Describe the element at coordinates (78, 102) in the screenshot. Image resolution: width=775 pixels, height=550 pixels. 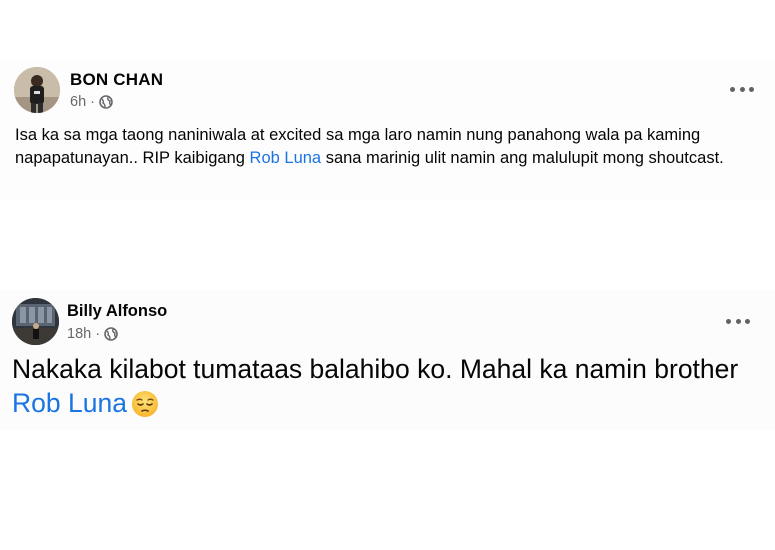
I see `post-time: 6h` at that location.